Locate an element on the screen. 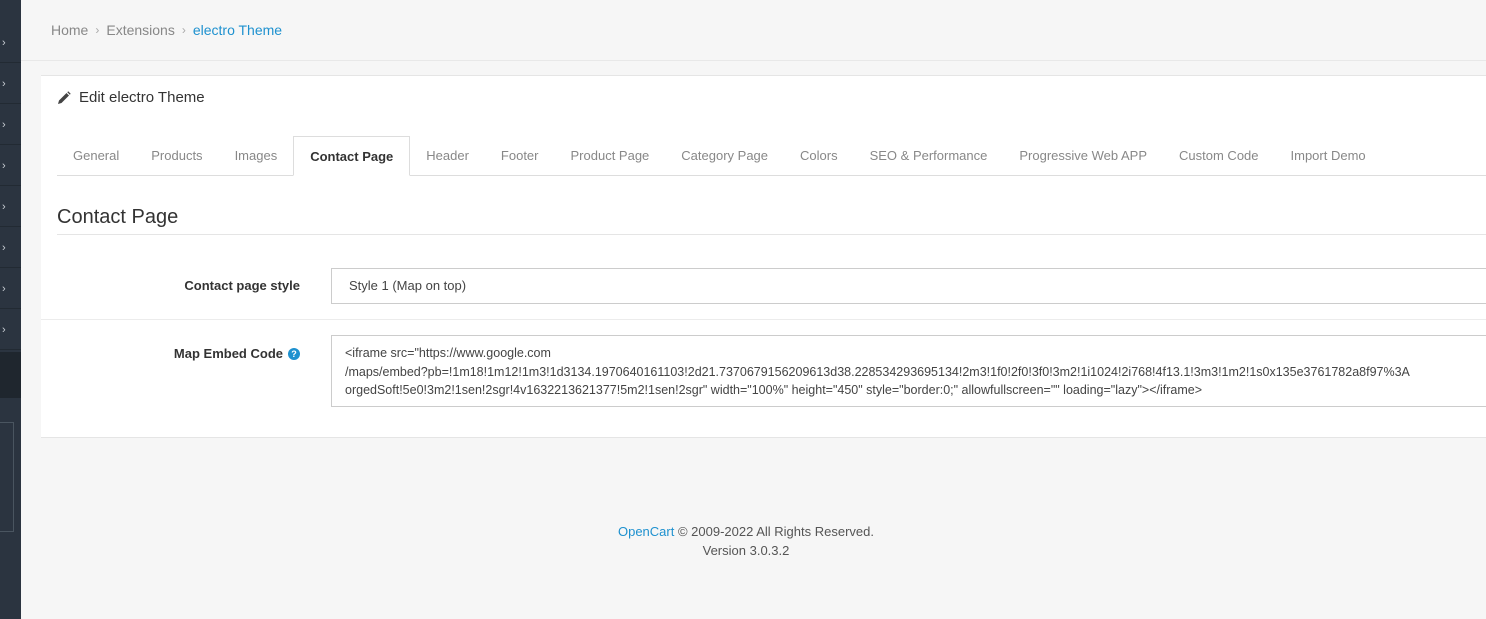  breadcrumb: Home › Extensions › electro Theme is located at coordinates (166, 30).